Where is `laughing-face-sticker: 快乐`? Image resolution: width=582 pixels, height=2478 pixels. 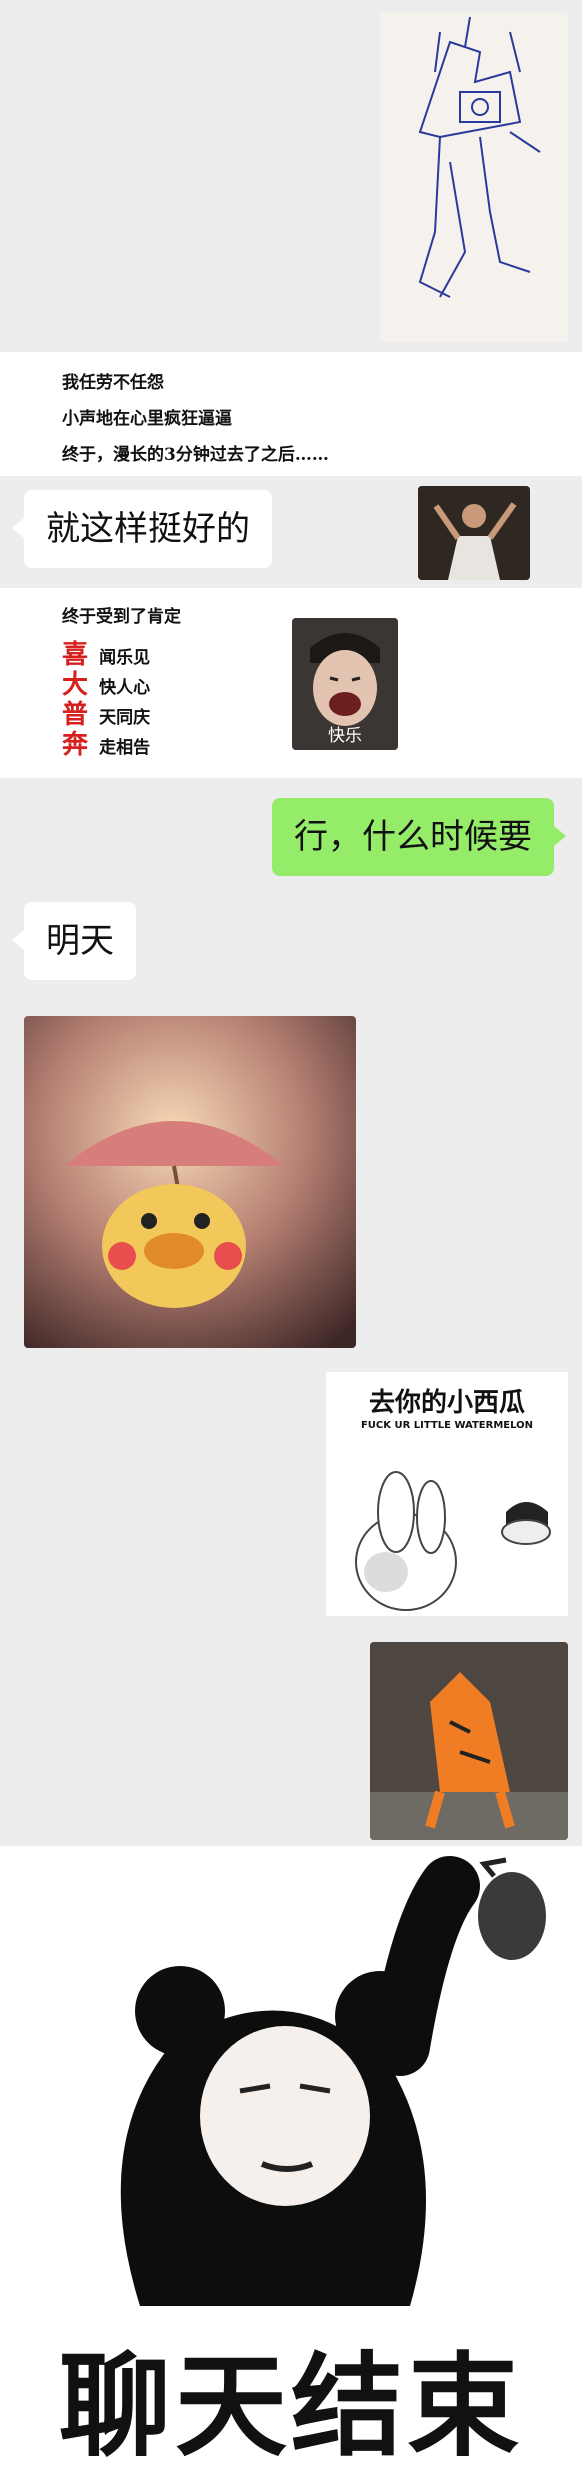
laughing-face-sticker: 快乐 is located at coordinates (345, 684).